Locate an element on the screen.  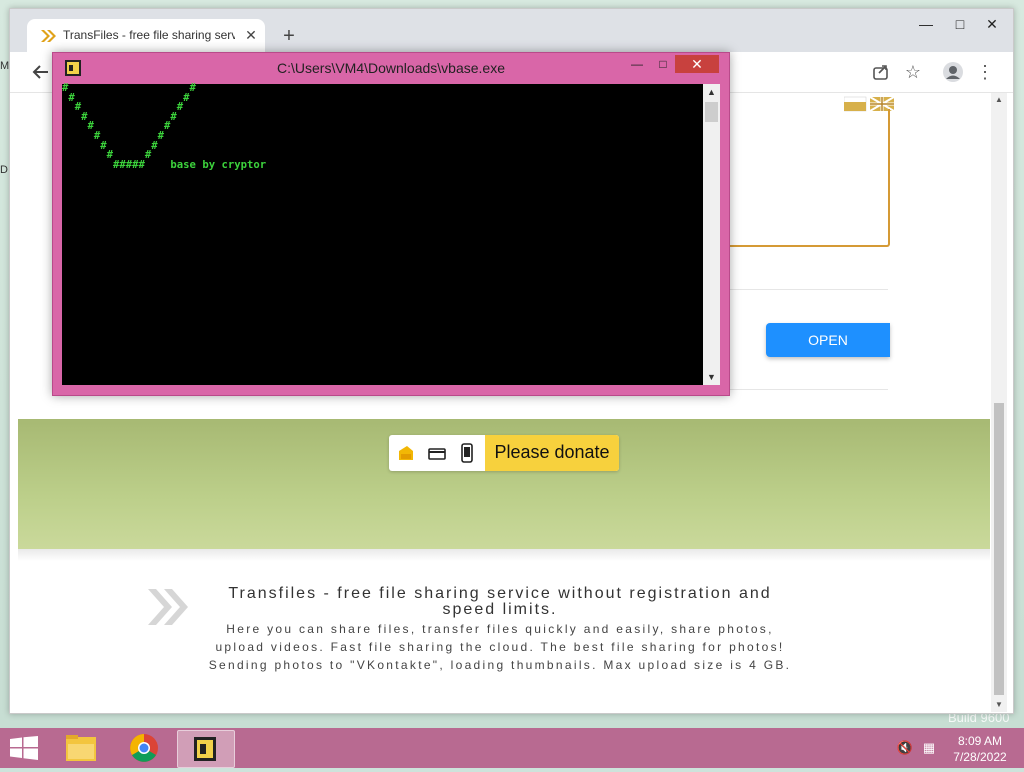
donate-widget: Please donate is located at coordinates (504, 453).